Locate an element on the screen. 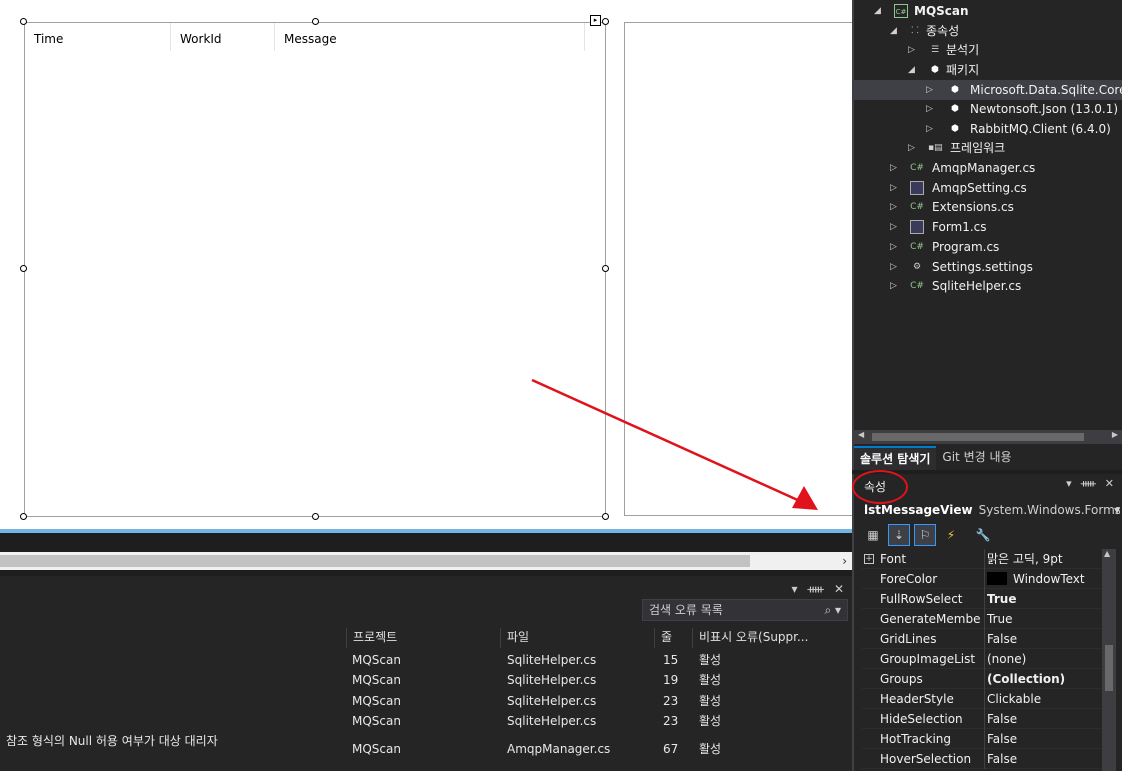 The height and width of the screenshot is (771, 1122). tree-item-file: ▷ AmqpSetting.cs is located at coordinates (988, 188).